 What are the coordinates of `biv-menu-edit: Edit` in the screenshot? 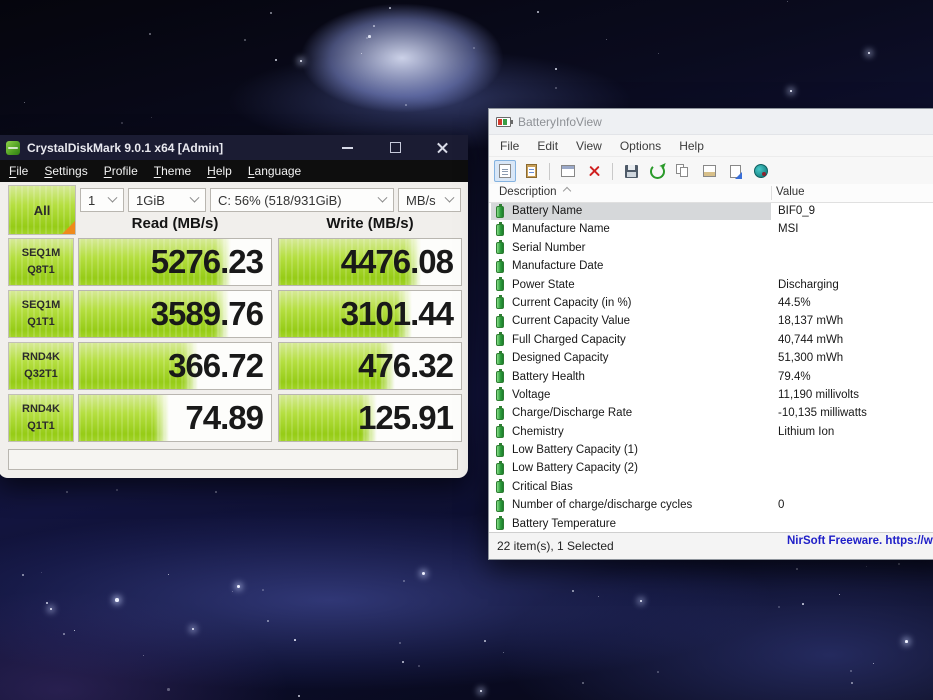 It's located at (547, 146).